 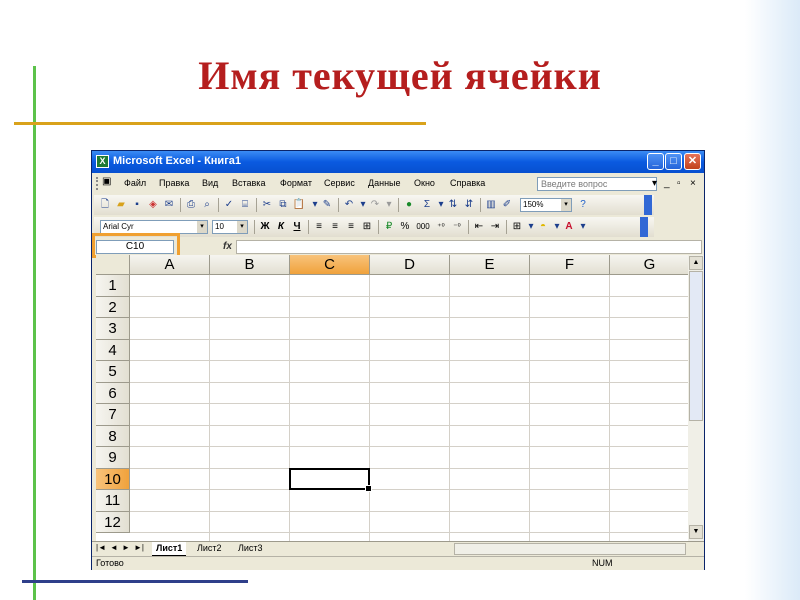 What do you see at coordinates (339, 183) in the screenshot?
I see `menu-tools: Сервис` at bounding box center [339, 183].